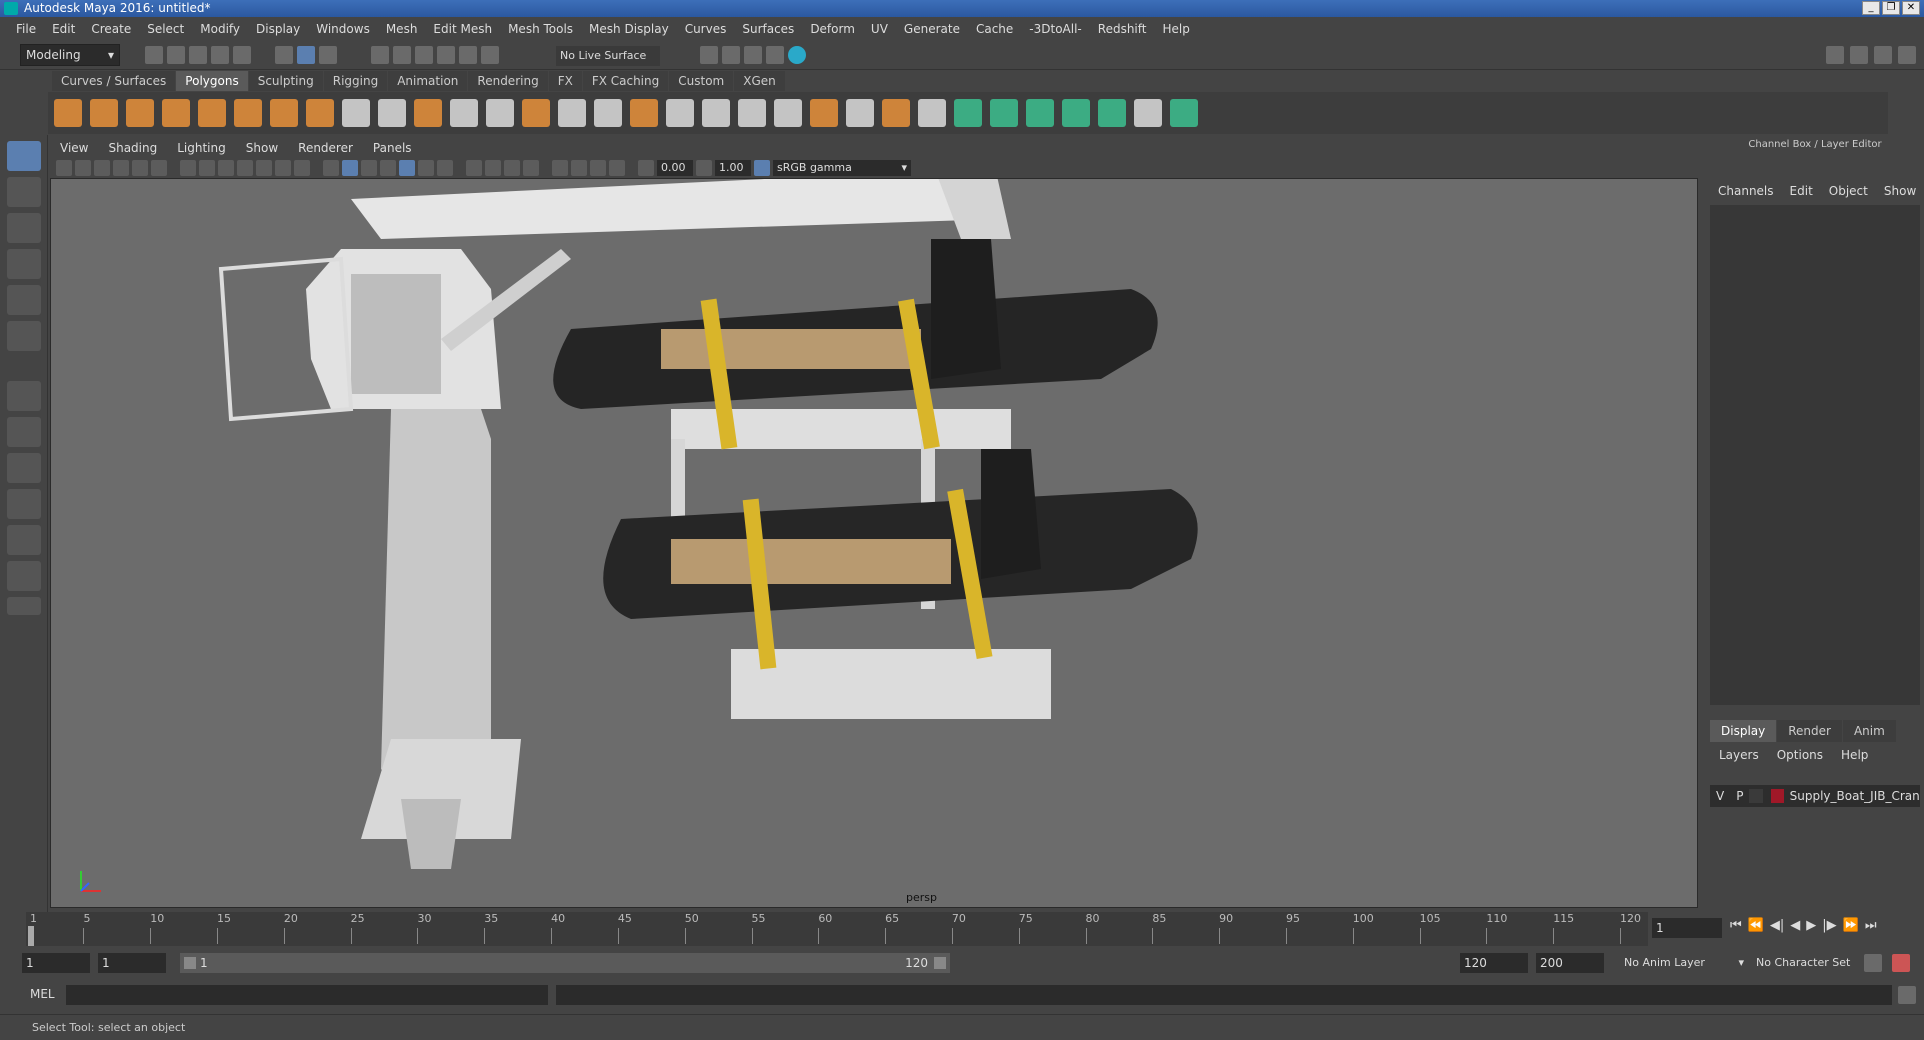 The width and height of the screenshot is (1924, 1040). Describe the element at coordinates (56, 963) in the screenshot. I see `start-time-field: 1` at that location.